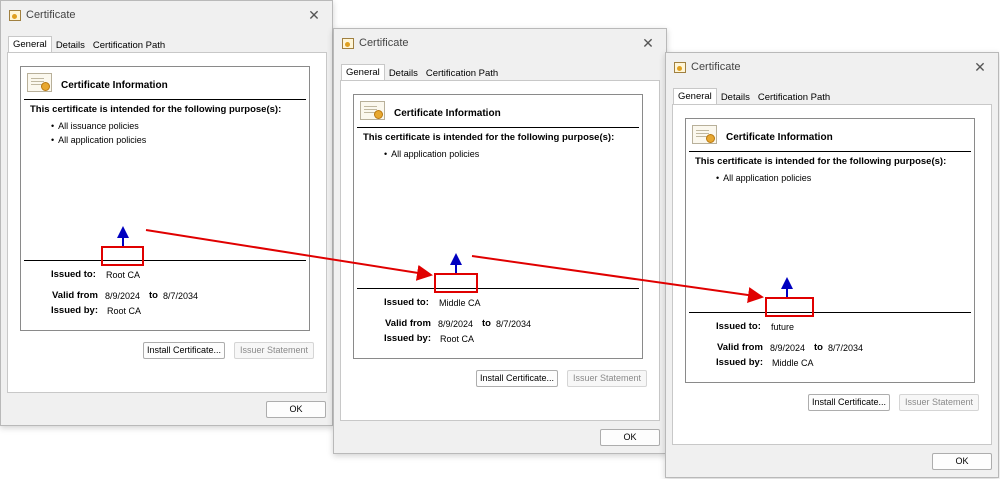 The width and height of the screenshot is (1000, 479). Describe the element at coordinates (123, 275) in the screenshot. I see `issued-to-value: Root CA` at that location.